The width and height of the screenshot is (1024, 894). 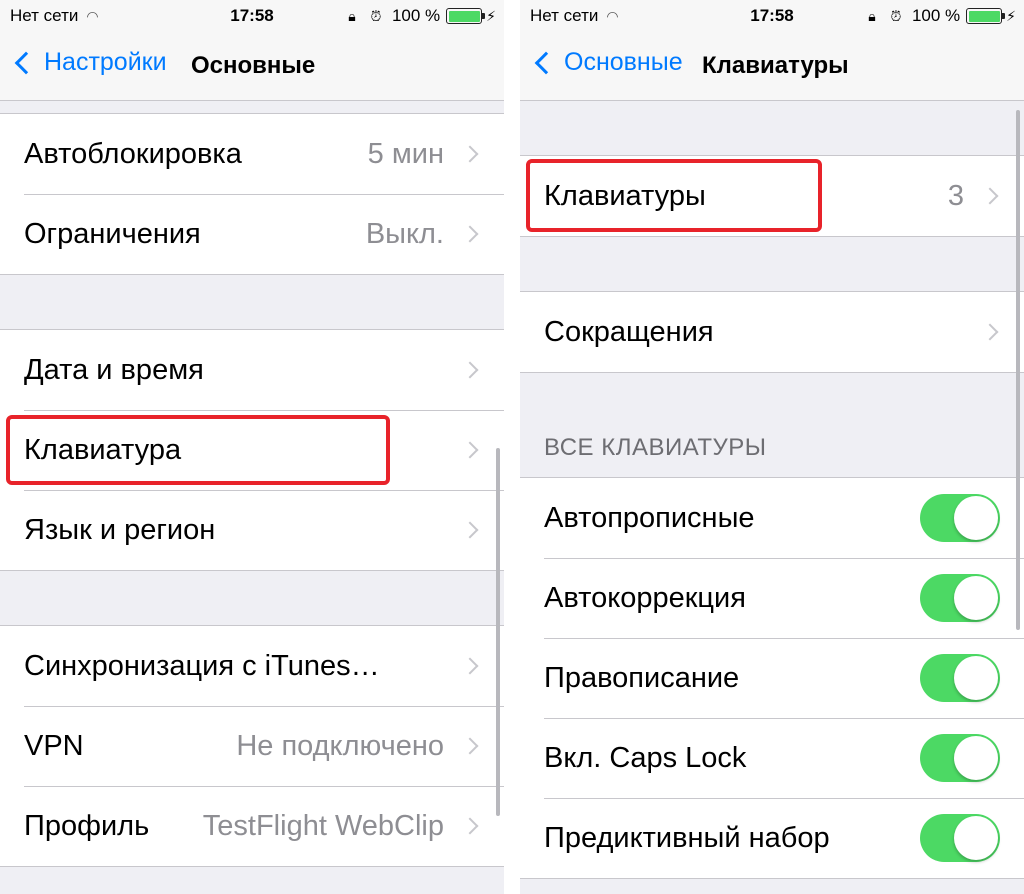 What do you see at coordinates (655, 447) in the screenshot?
I see `section-header-all-keyboards: ВСЕ КЛАВИАТУРЫ` at bounding box center [655, 447].